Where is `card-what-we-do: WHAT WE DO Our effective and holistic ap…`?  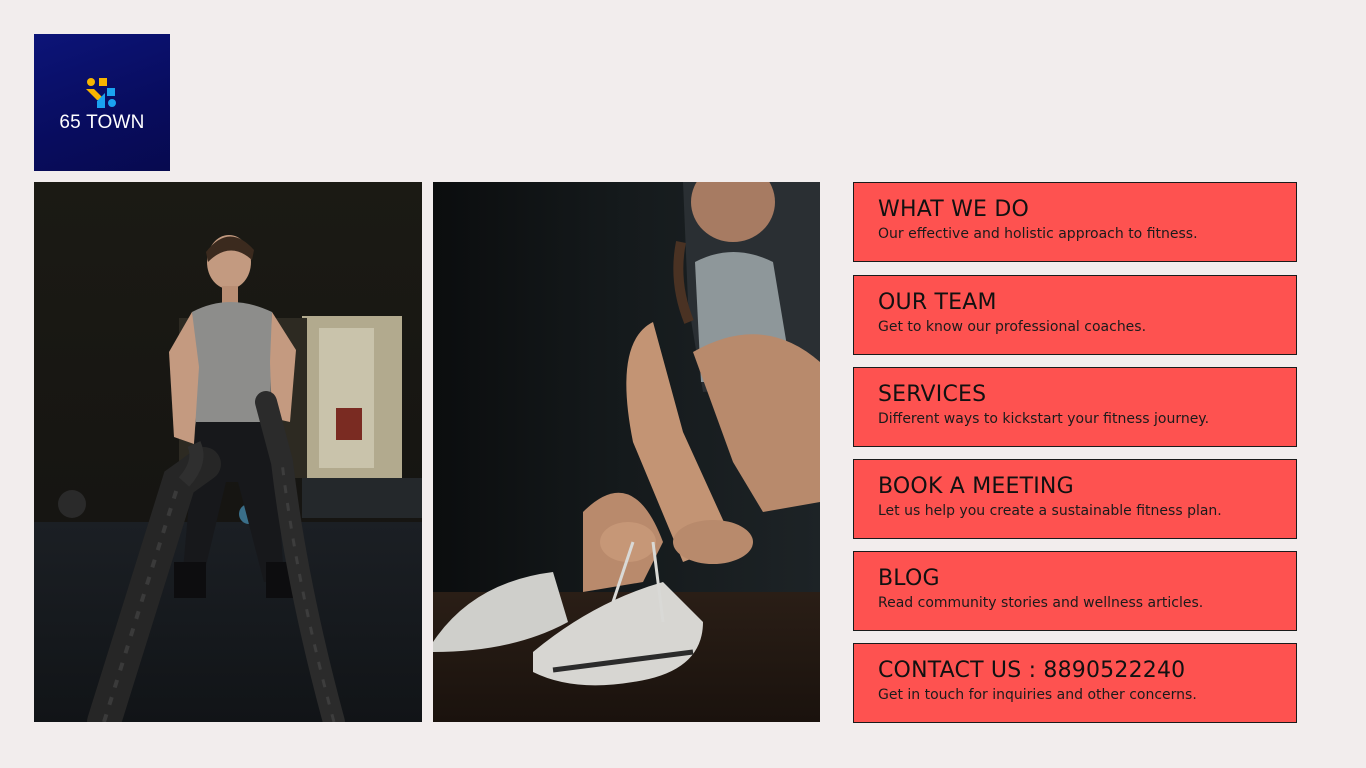 card-what-we-do: WHAT WE DO Our effective and holistic ap… is located at coordinates (1075, 222).